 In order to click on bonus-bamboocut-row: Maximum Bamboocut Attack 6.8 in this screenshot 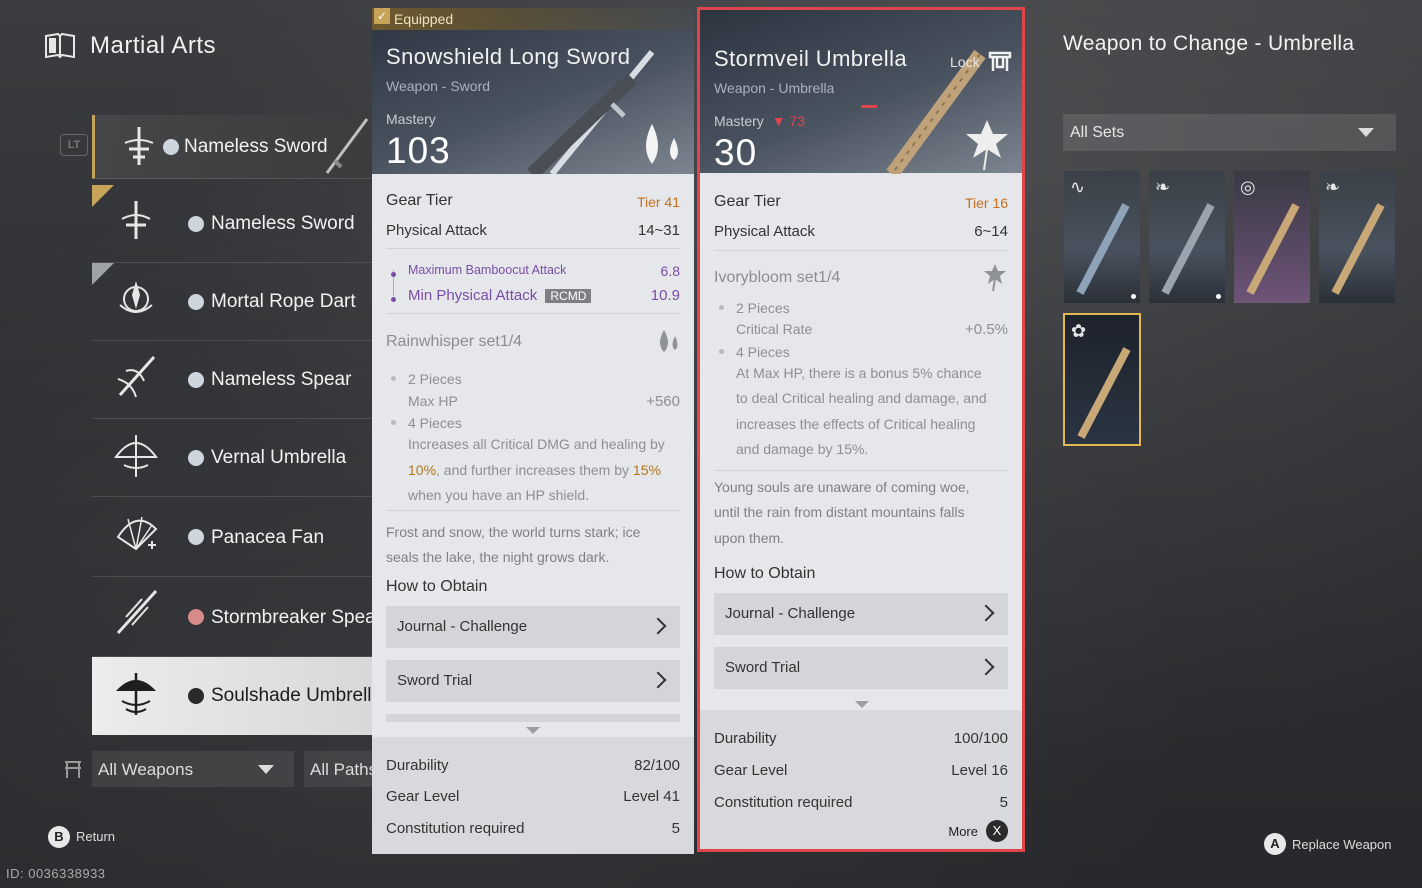, I will do `click(544, 271)`.